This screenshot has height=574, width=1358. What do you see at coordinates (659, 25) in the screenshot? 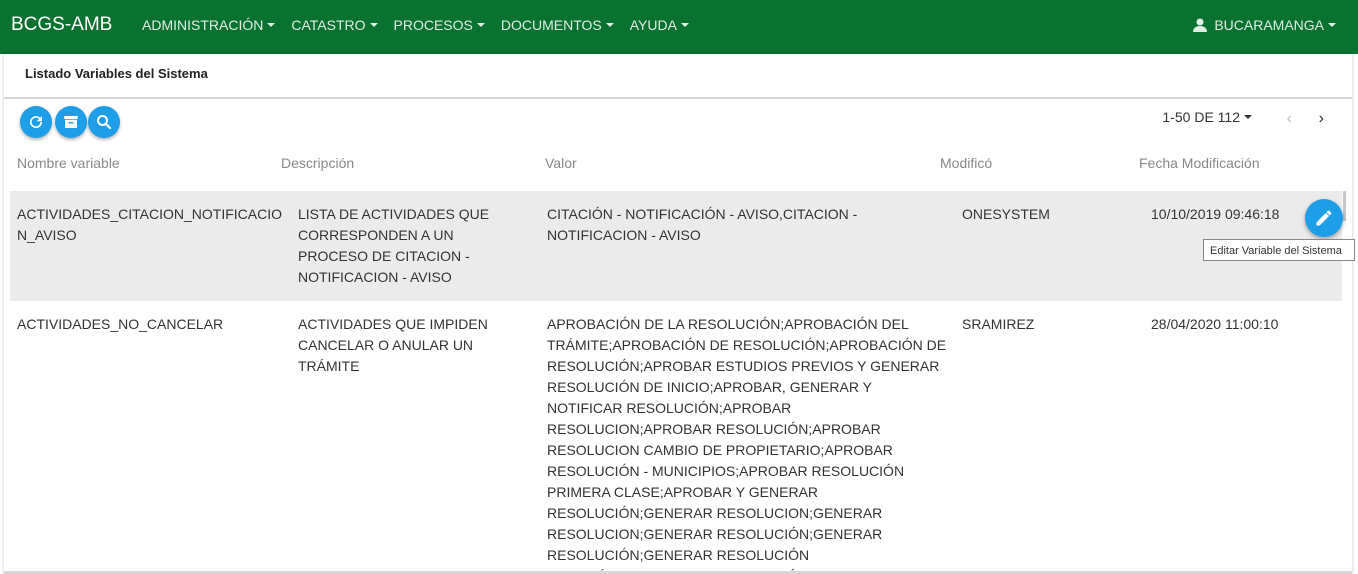
I see `menu-ayuda: AYUDA` at bounding box center [659, 25].